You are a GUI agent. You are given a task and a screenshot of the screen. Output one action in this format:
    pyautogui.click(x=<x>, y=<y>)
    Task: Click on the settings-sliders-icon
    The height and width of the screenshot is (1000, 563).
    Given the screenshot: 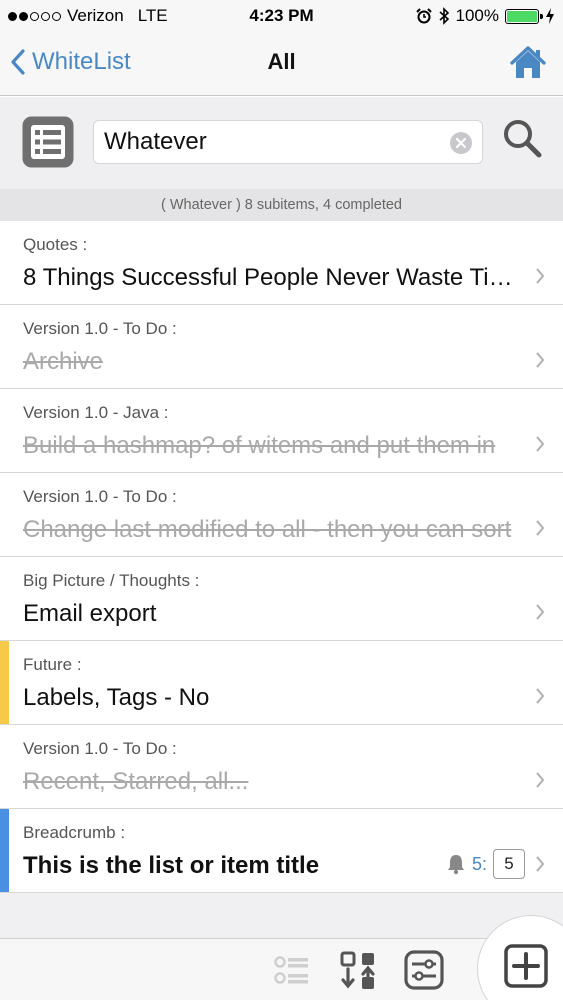 What is the action you would take?
    pyautogui.click(x=424, y=970)
    